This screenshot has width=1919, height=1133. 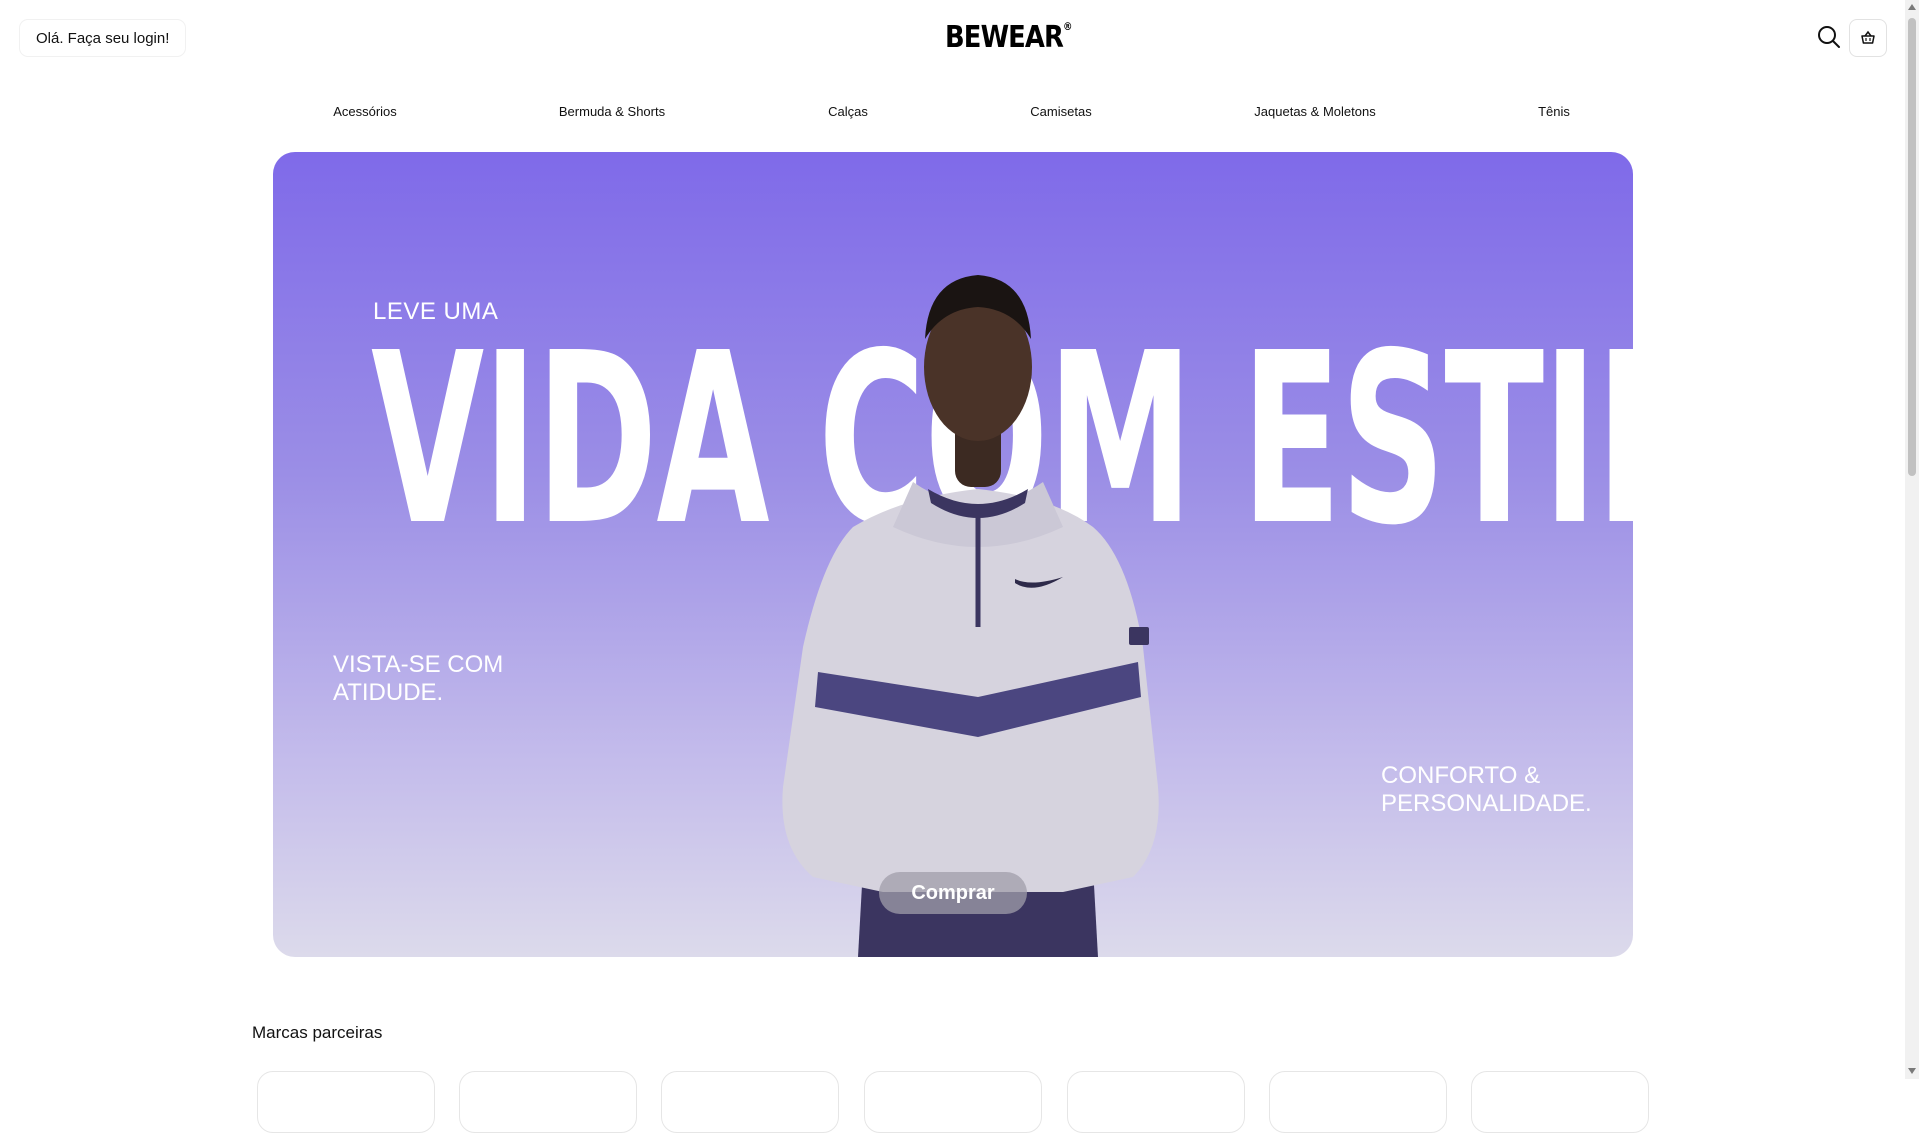 What do you see at coordinates (1912, 247) in the screenshot?
I see `scroll-thumb` at bounding box center [1912, 247].